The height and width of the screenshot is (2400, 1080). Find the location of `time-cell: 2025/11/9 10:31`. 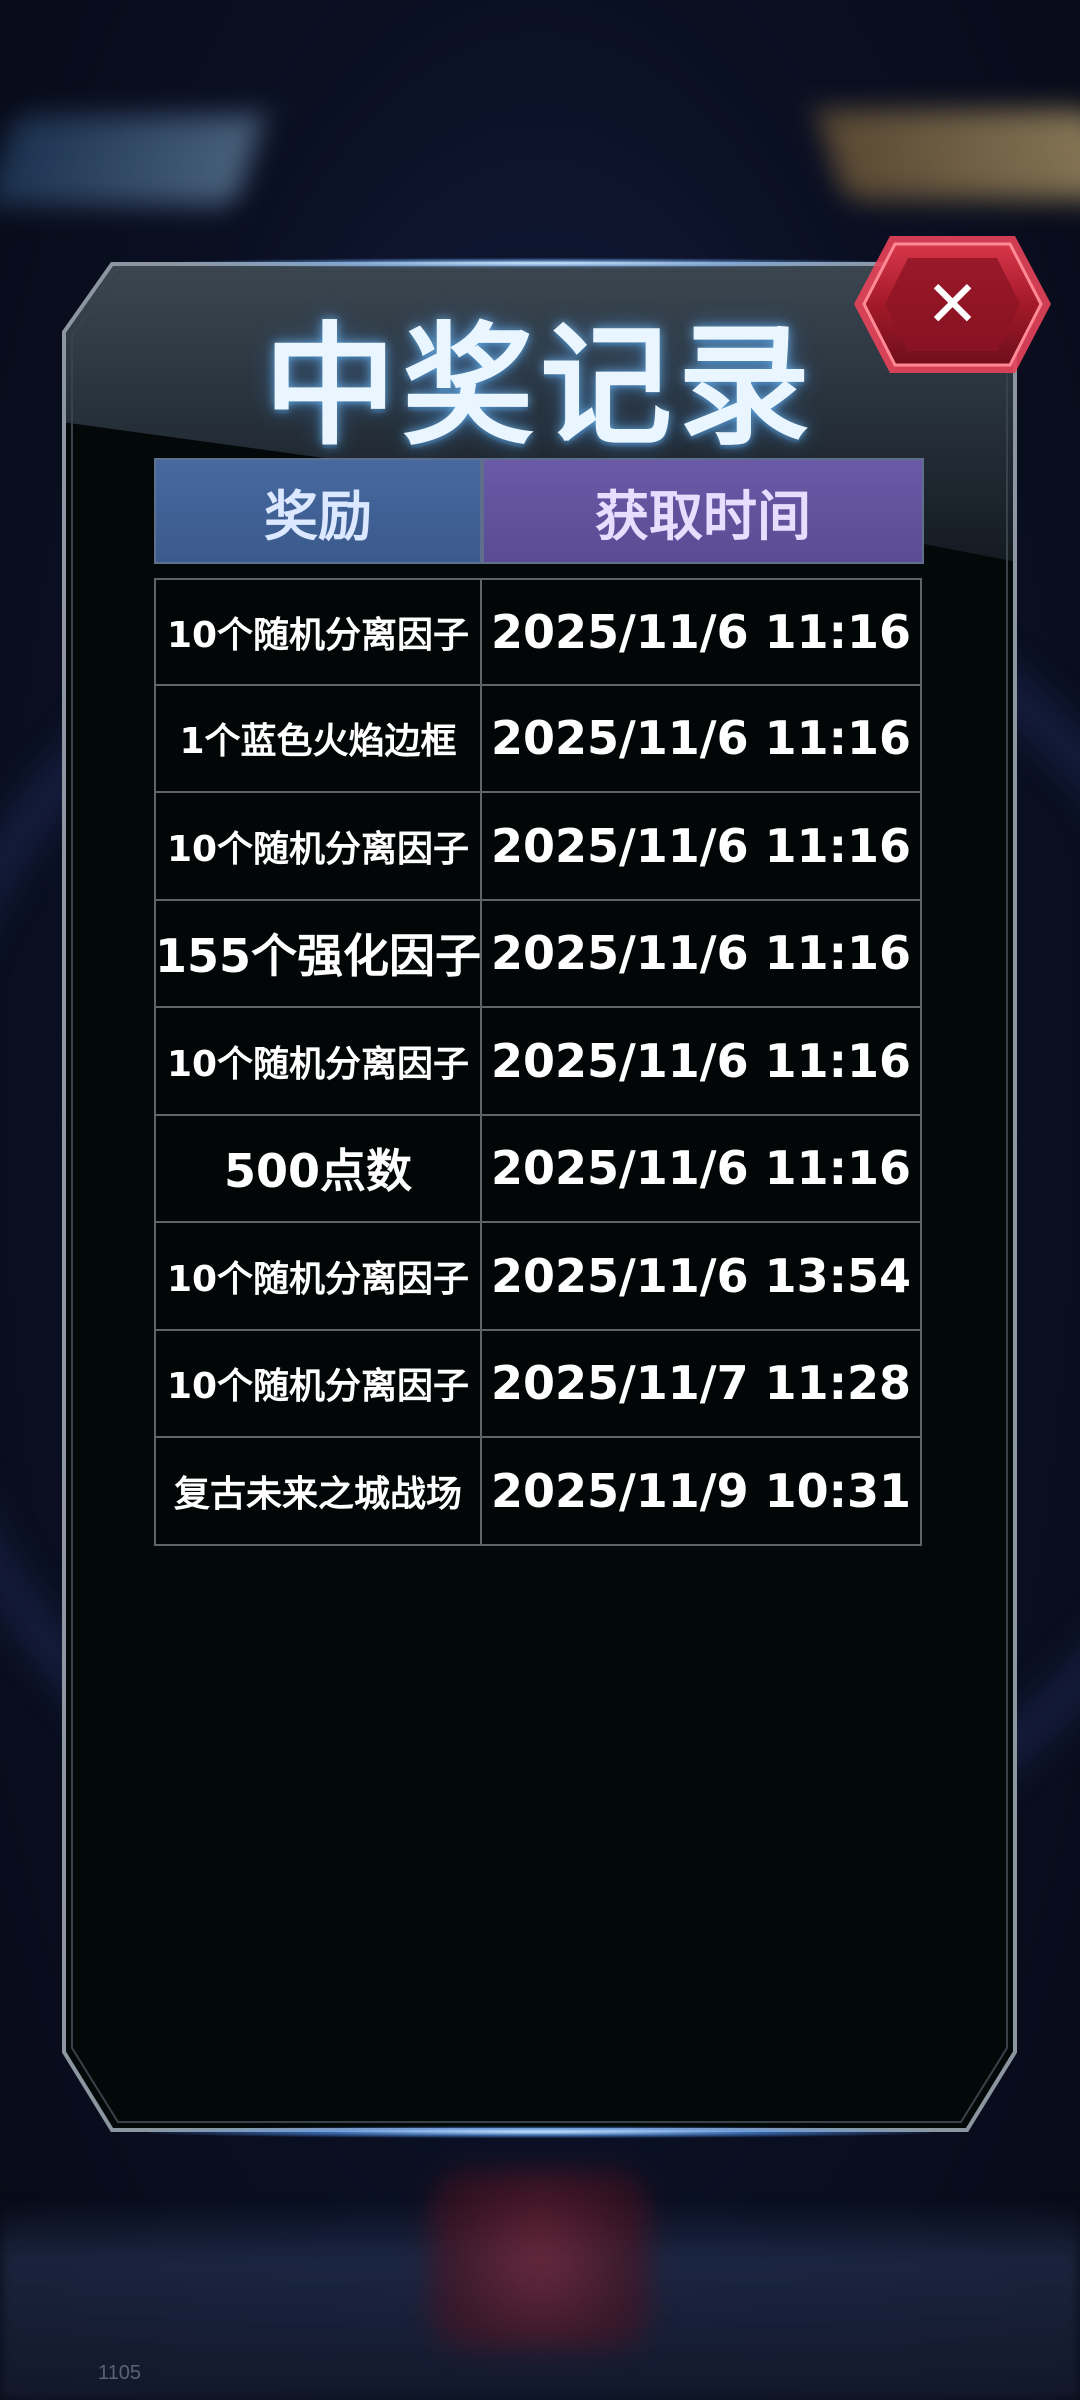

time-cell: 2025/11/9 10:31 is located at coordinates (701, 1491).